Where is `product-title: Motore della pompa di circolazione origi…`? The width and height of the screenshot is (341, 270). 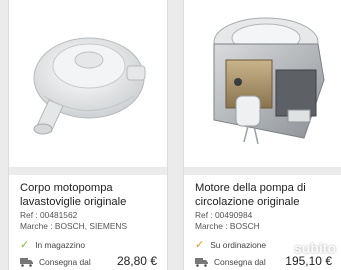 product-title: Motore della pompa di circolazione origi… is located at coordinates (266, 195).